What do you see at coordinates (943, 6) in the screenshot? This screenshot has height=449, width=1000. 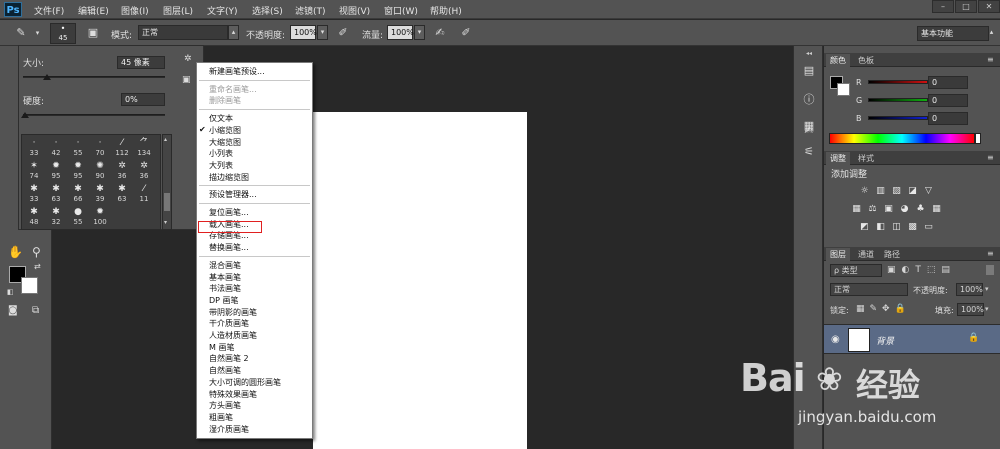 I see `minimize-button: –` at bounding box center [943, 6].